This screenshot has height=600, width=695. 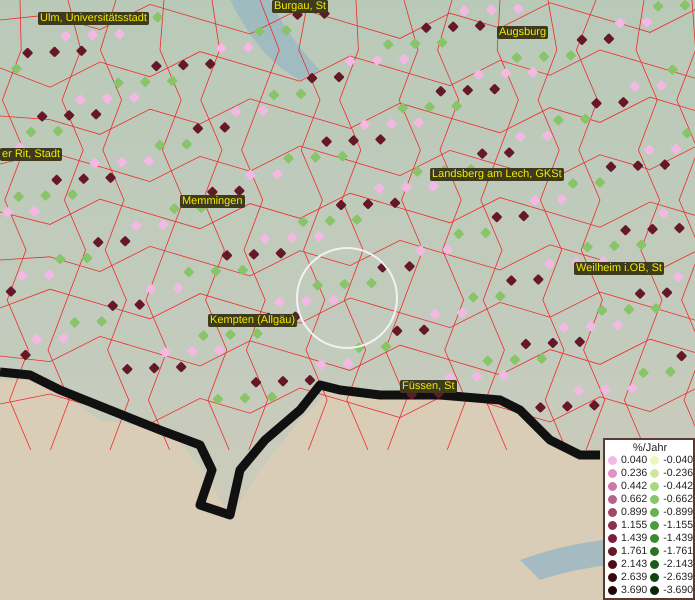 I want to click on legend-value: -1.155, so click(x=678, y=525).